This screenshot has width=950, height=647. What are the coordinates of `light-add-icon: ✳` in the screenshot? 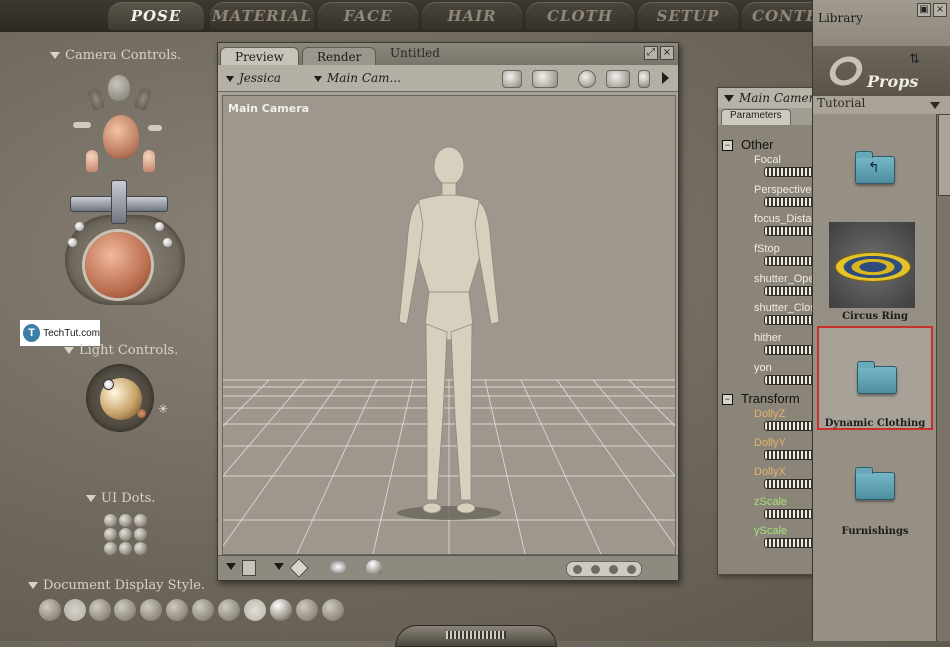 It's located at (163, 409).